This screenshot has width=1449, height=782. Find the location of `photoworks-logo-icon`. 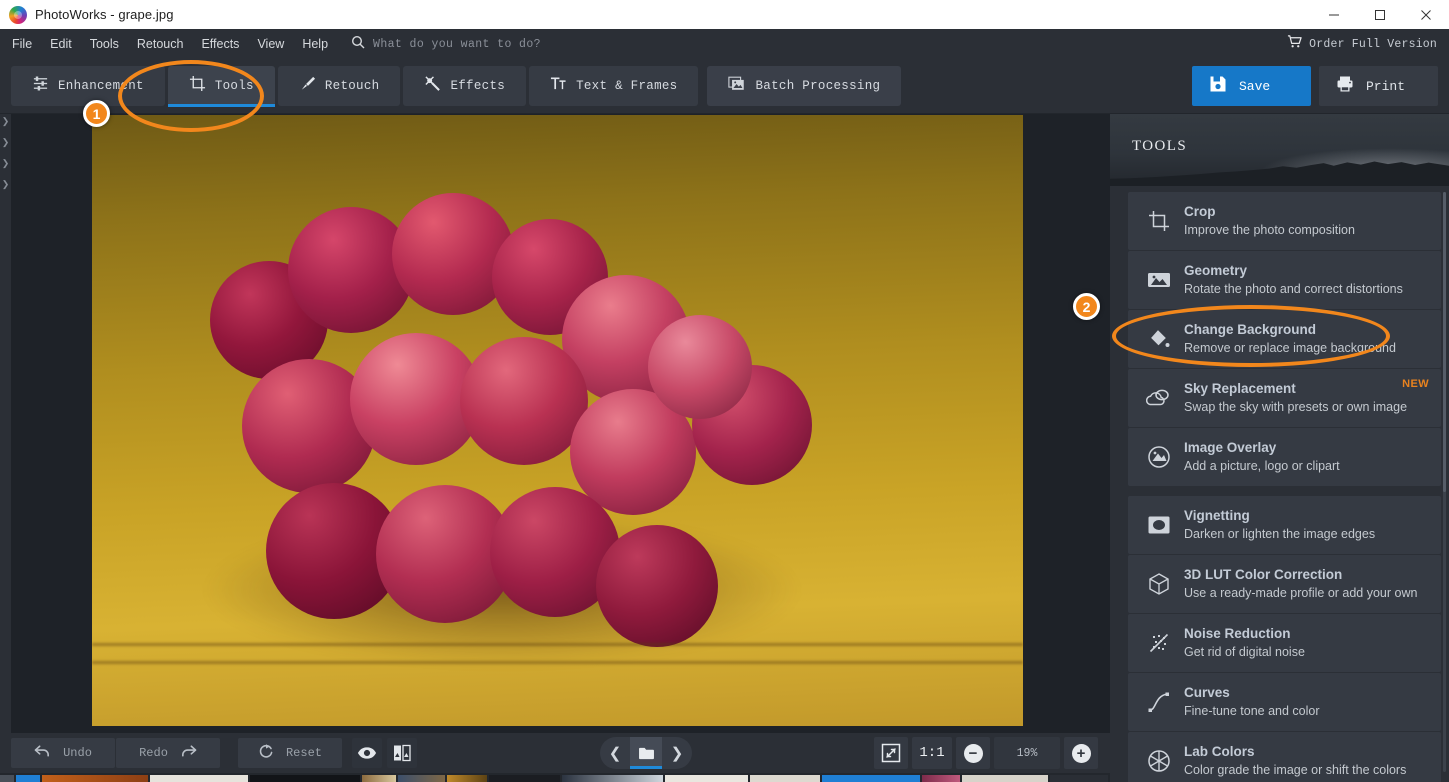

photoworks-logo-icon is located at coordinates (18, 14).